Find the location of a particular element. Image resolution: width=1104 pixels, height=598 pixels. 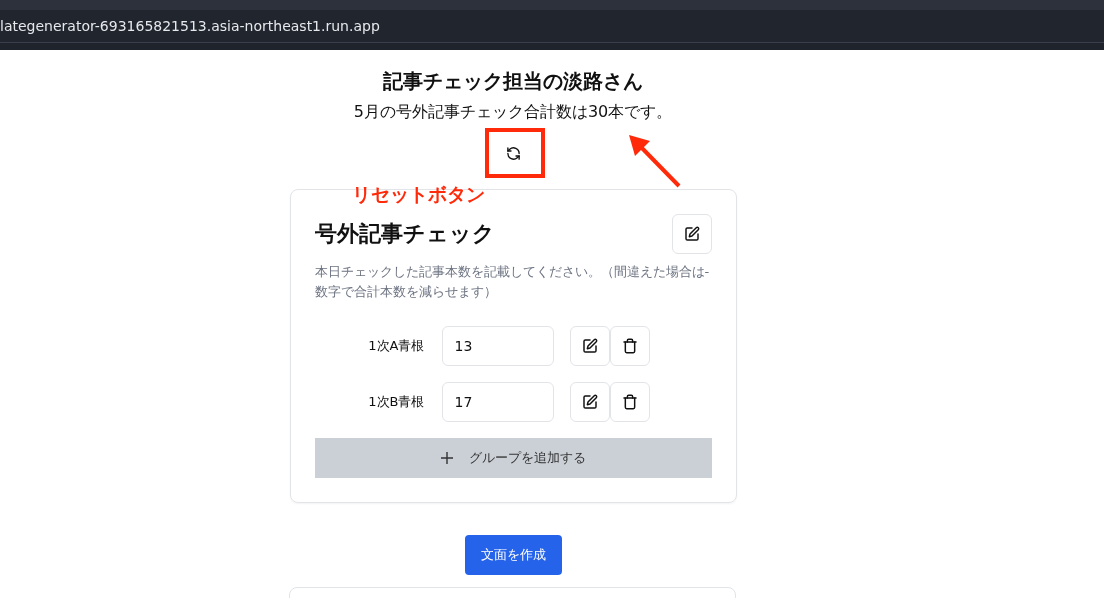

url-text: lategenerator-693165821513.asia-northeast1.run.app is located at coordinates (190, 26).